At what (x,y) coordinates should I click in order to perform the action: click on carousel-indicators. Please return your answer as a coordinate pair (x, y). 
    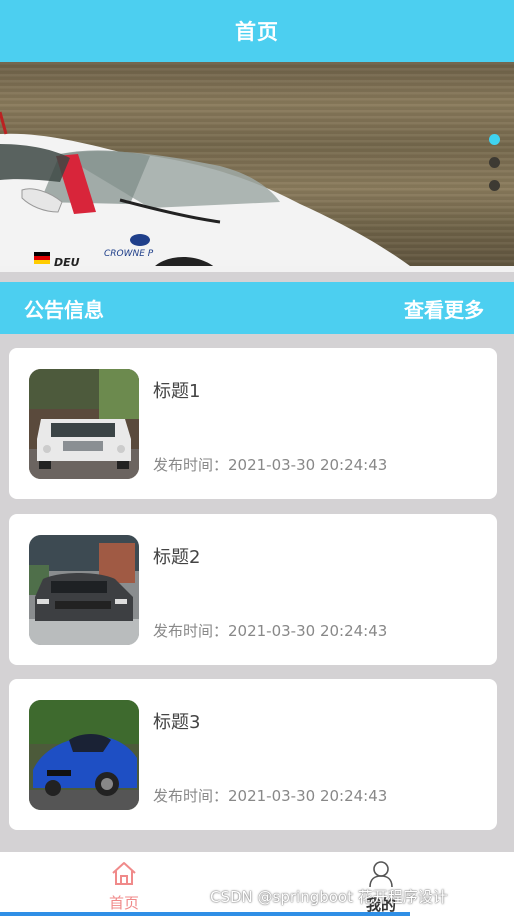
    Looking at the image, I should click on (494, 162).